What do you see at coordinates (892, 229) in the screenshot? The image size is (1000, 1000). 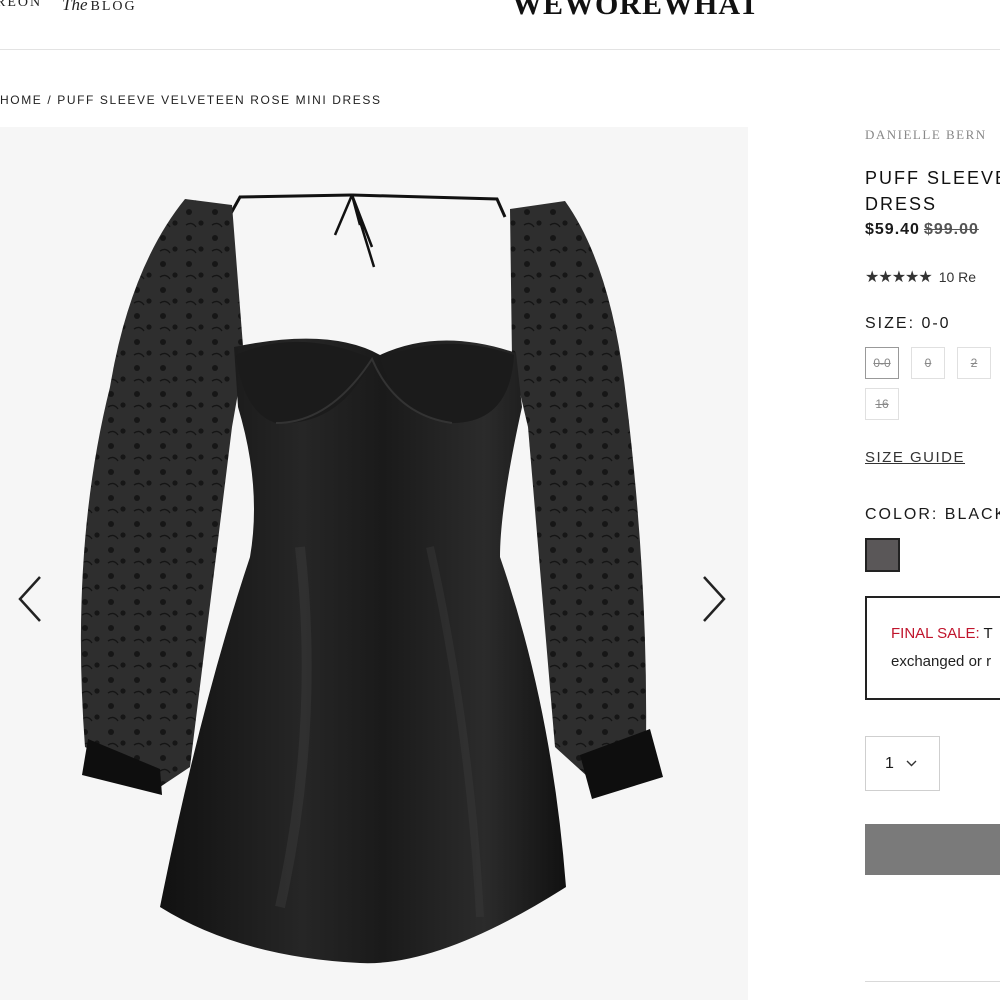 I see `sale-price: $59.40` at bounding box center [892, 229].